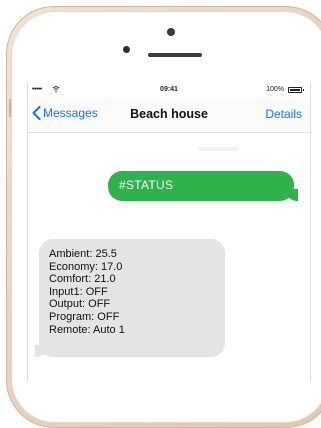 This screenshot has height=428, width=321. I want to click on back-button-label: Messages, so click(70, 113).